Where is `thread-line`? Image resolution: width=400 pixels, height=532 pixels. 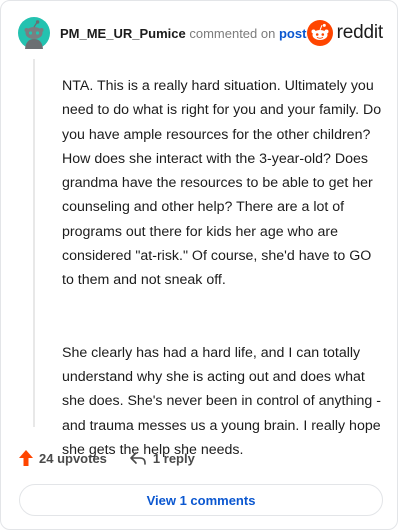 thread-line is located at coordinates (34, 243).